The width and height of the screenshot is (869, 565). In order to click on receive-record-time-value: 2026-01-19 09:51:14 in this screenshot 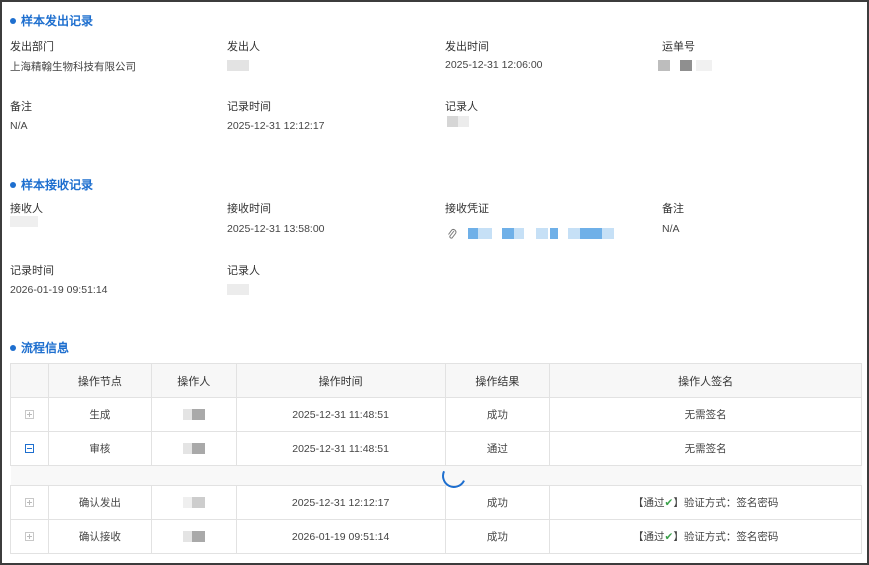, I will do `click(59, 290)`.